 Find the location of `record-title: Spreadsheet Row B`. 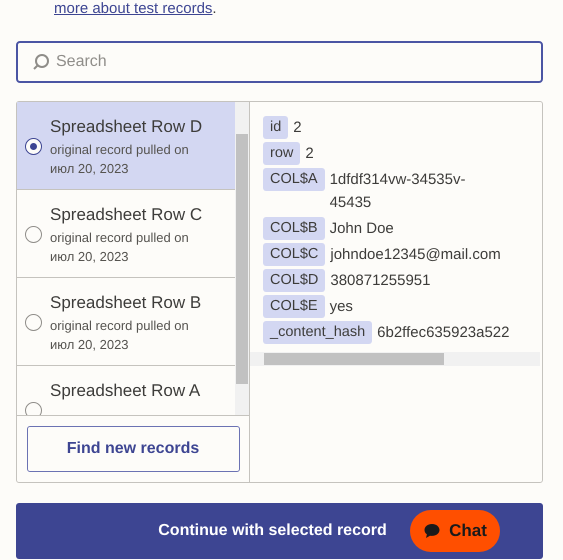

record-title: Spreadsheet Row B is located at coordinates (126, 303).